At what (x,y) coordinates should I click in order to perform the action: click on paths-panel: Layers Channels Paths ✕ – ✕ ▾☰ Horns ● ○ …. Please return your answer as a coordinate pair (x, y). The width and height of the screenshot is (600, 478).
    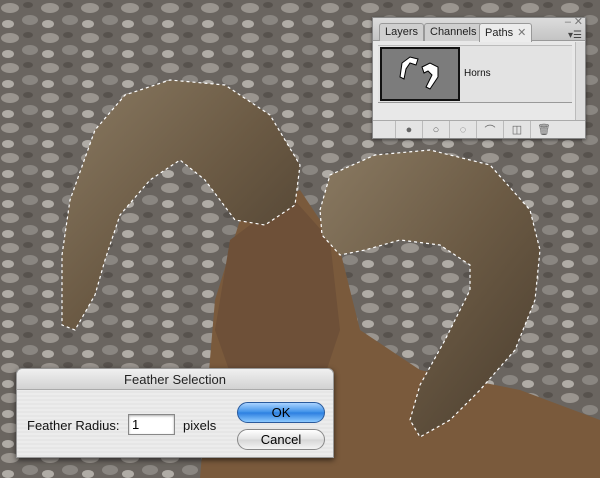
    Looking at the image, I should click on (479, 77).